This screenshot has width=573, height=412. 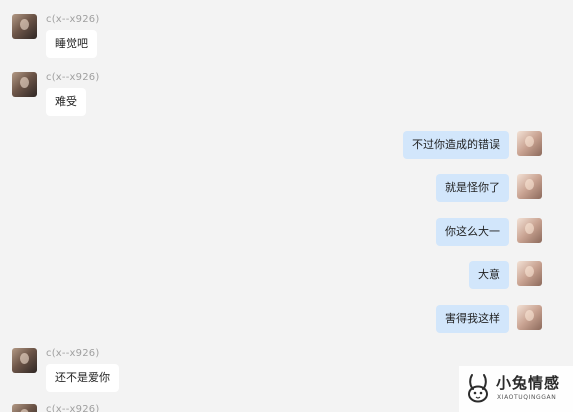 I want to click on rabbit-logo-icon, so click(x=478, y=388).